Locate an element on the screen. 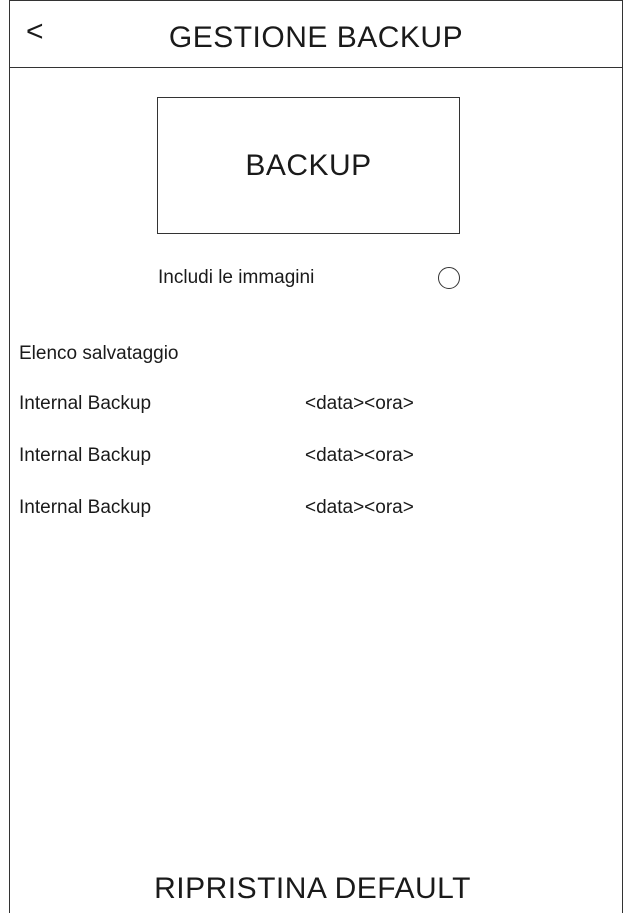 The image size is (625, 913). header-bar: < GESTIONE BACKUP is located at coordinates (316, 34).